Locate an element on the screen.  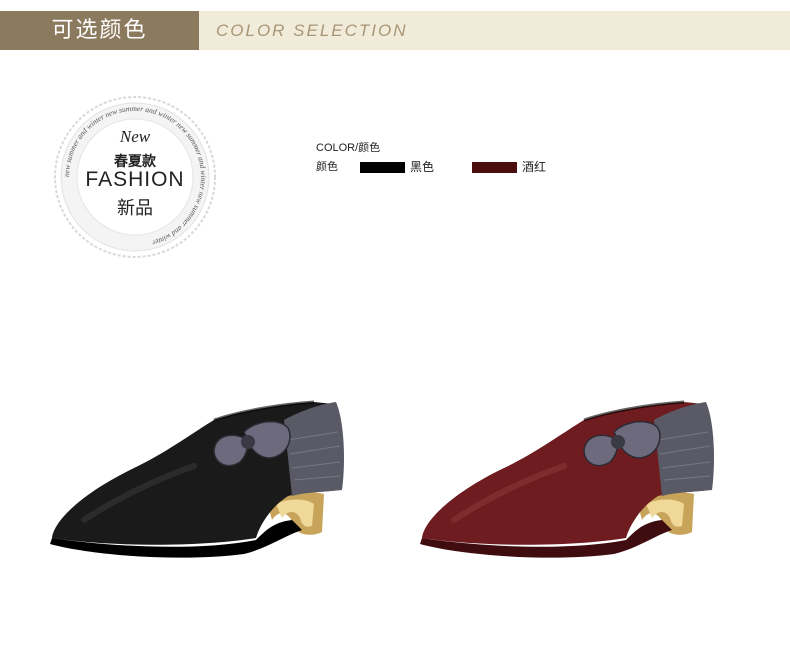
color-selection-header: 可选颜色 COLOR SELECTION is located at coordinates (395, 30).